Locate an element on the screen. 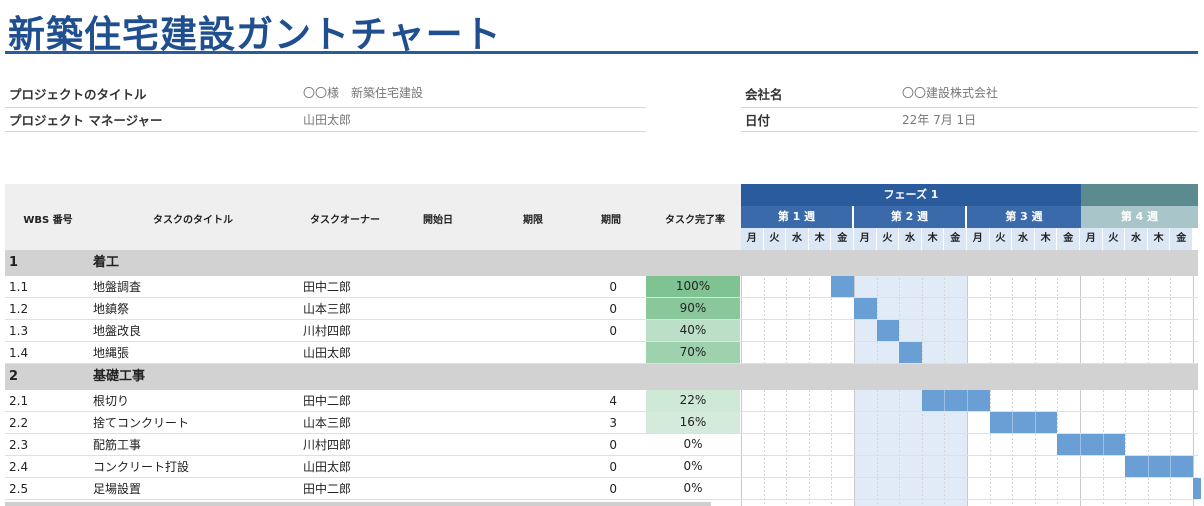 The height and width of the screenshot is (506, 1204). column-header-duration: 期間 is located at coordinates (611, 220).